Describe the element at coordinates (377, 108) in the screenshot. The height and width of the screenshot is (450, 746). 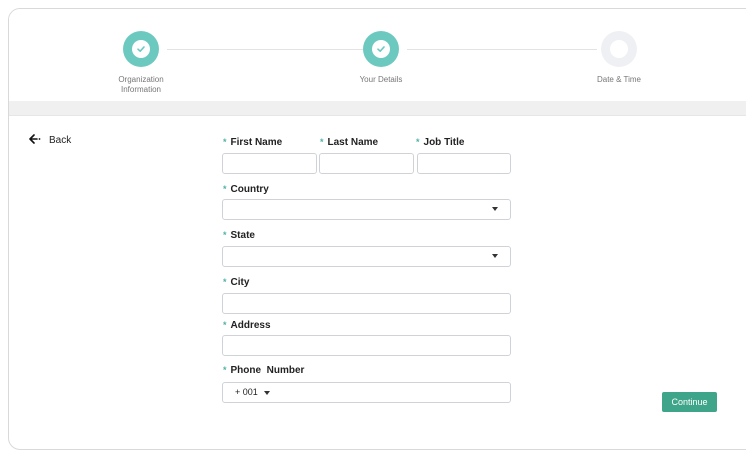
I see `header-divider` at that location.